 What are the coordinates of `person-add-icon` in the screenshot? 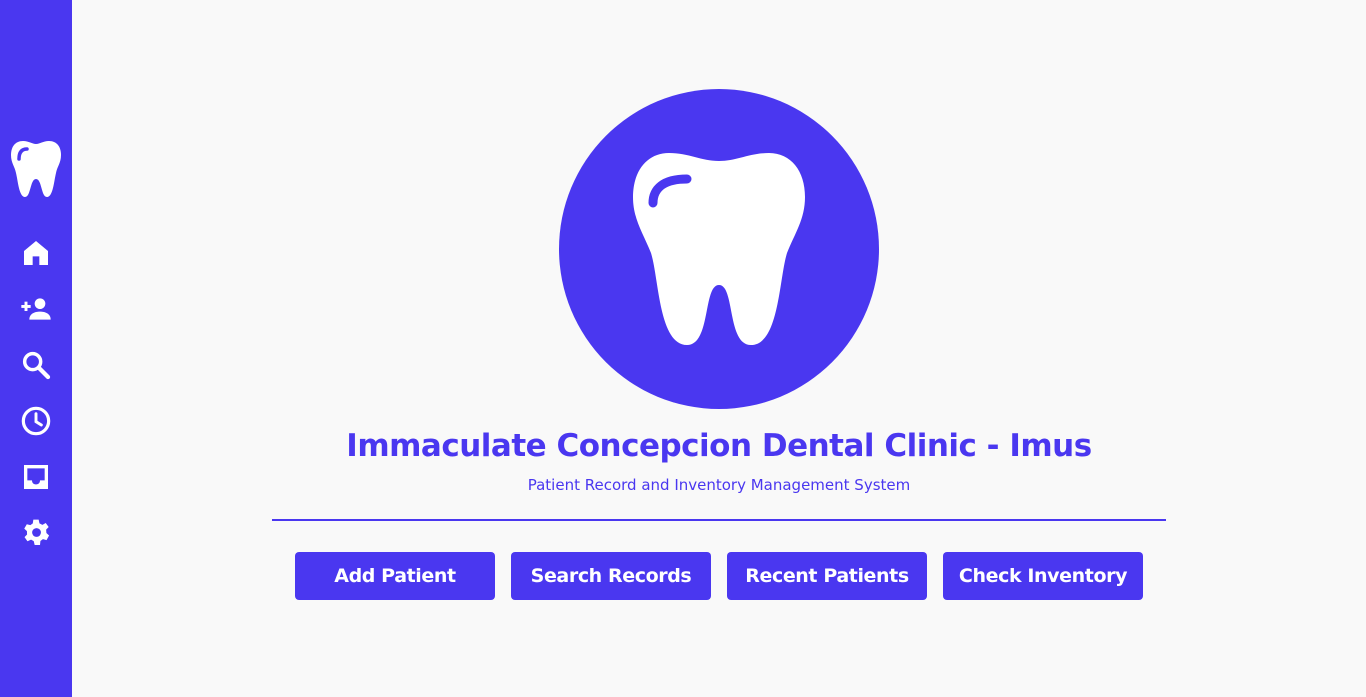 It's located at (36, 309).